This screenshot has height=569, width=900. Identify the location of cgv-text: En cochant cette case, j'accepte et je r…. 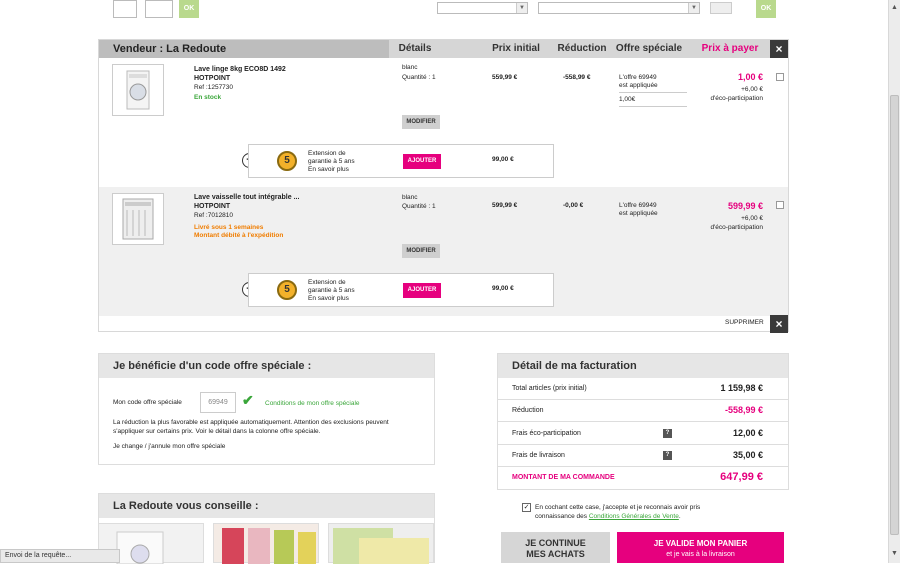
(635, 512).